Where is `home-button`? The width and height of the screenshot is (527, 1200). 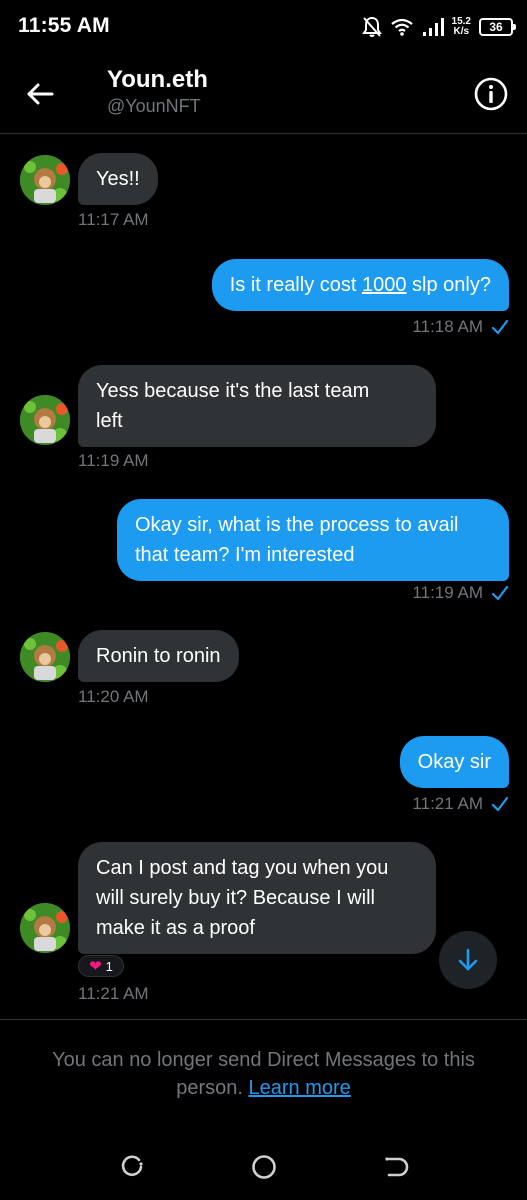
home-button is located at coordinates (264, 1167).